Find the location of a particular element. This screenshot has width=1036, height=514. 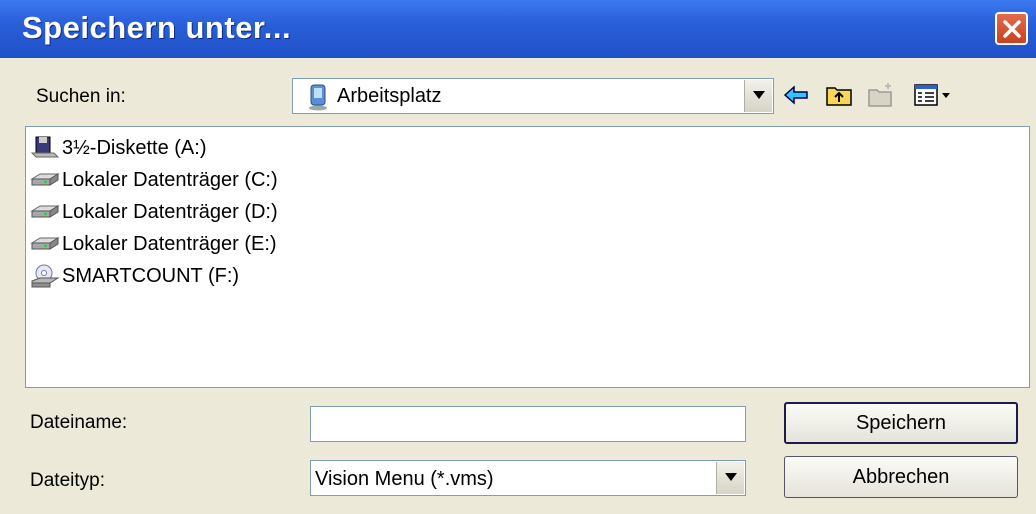

lookin-dropdown-button is located at coordinates (758, 96).